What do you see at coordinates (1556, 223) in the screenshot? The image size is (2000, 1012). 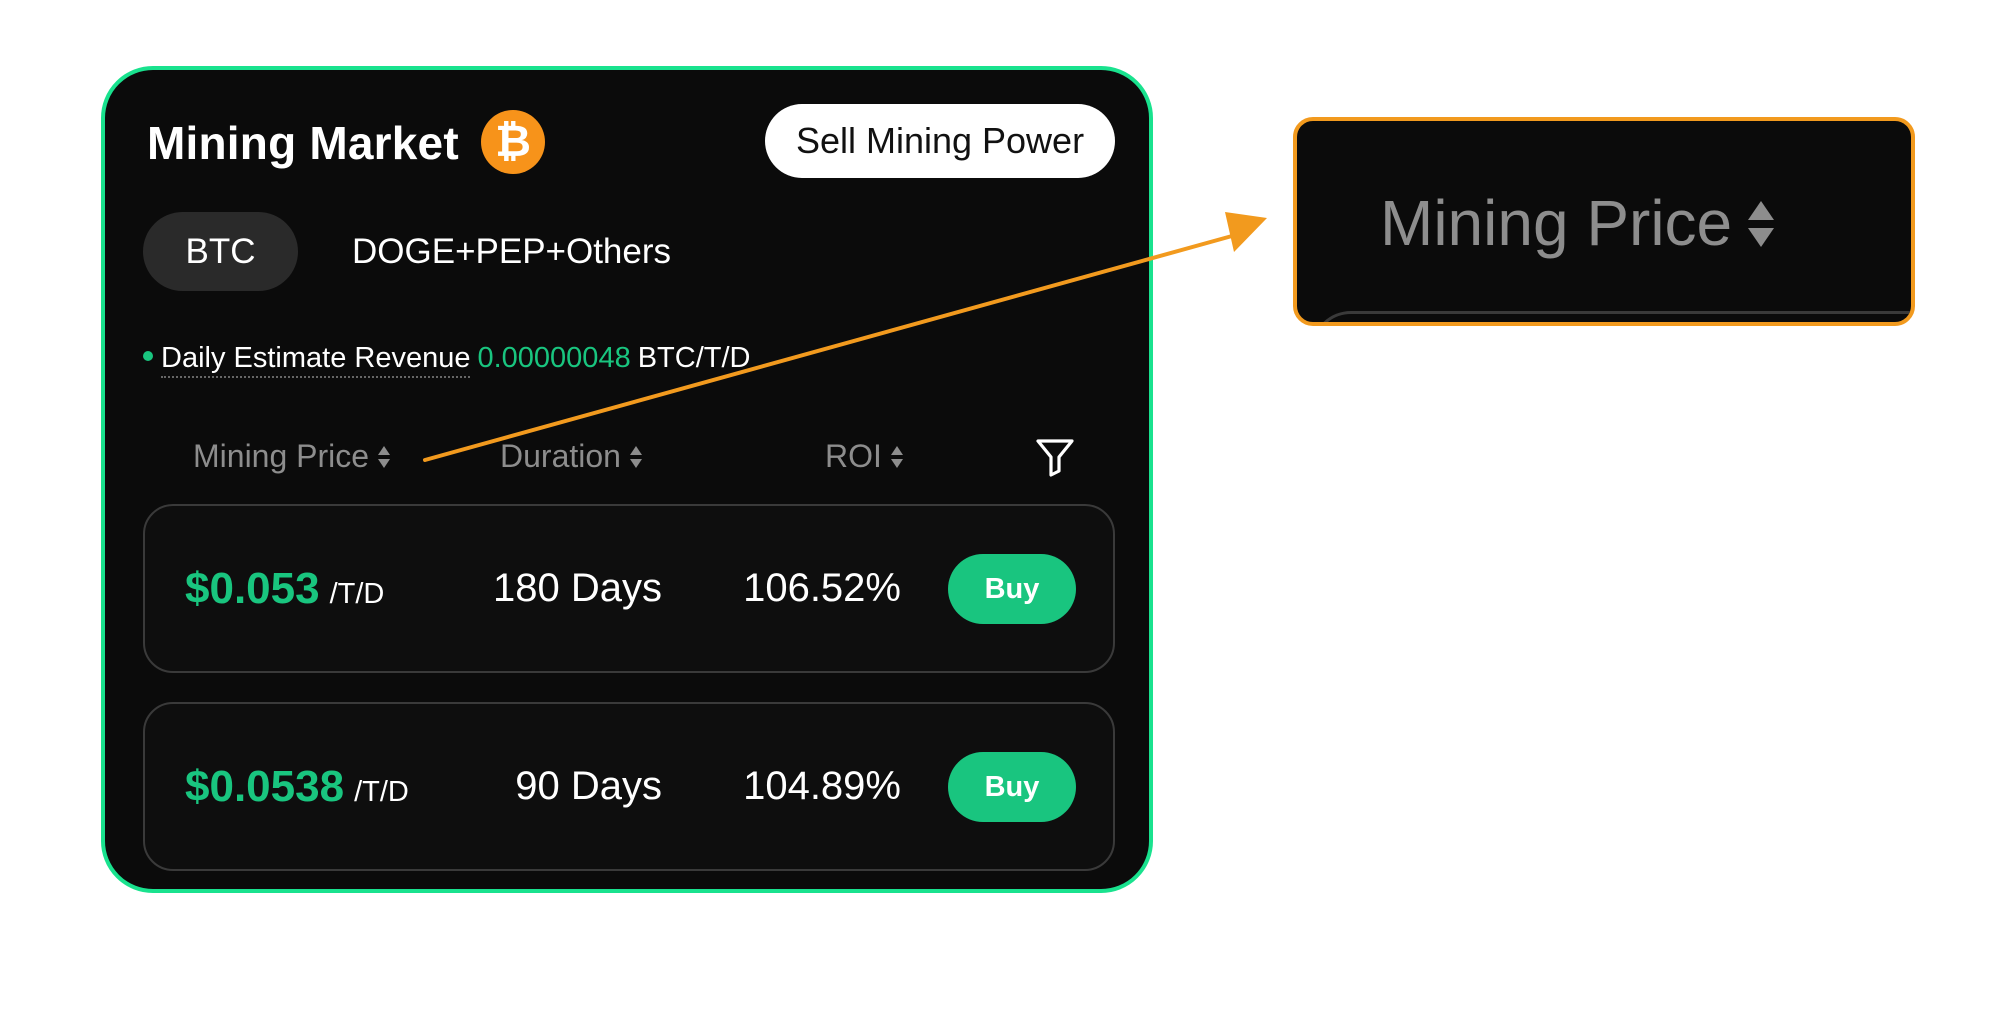 I see `zoom-label-text: Mining Price` at bounding box center [1556, 223].